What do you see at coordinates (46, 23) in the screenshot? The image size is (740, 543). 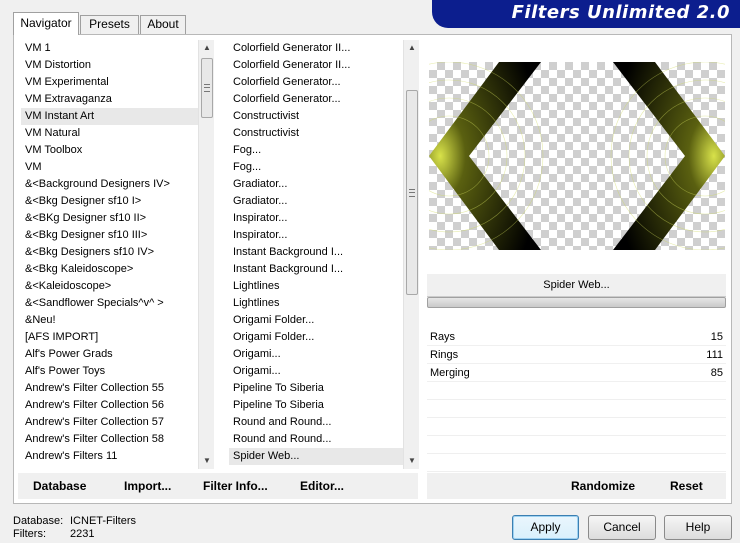 I see `tab-navigator: Navigator` at bounding box center [46, 23].